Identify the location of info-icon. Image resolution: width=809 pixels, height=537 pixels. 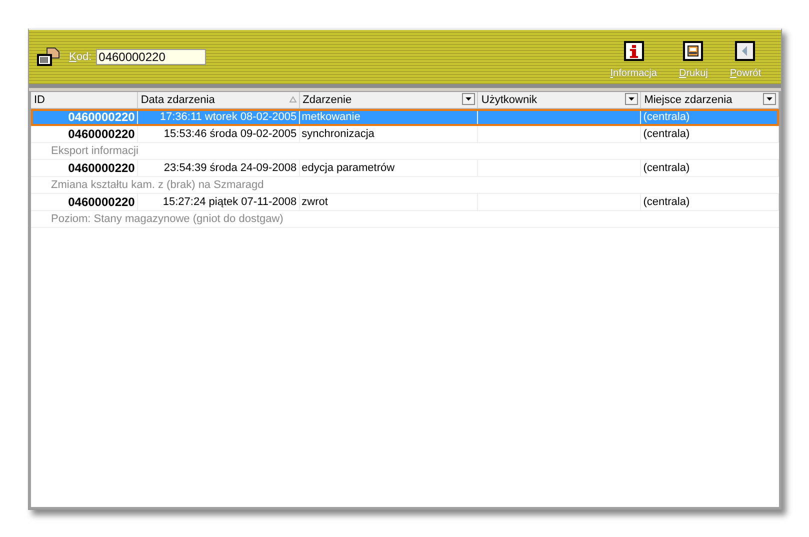
(634, 51).